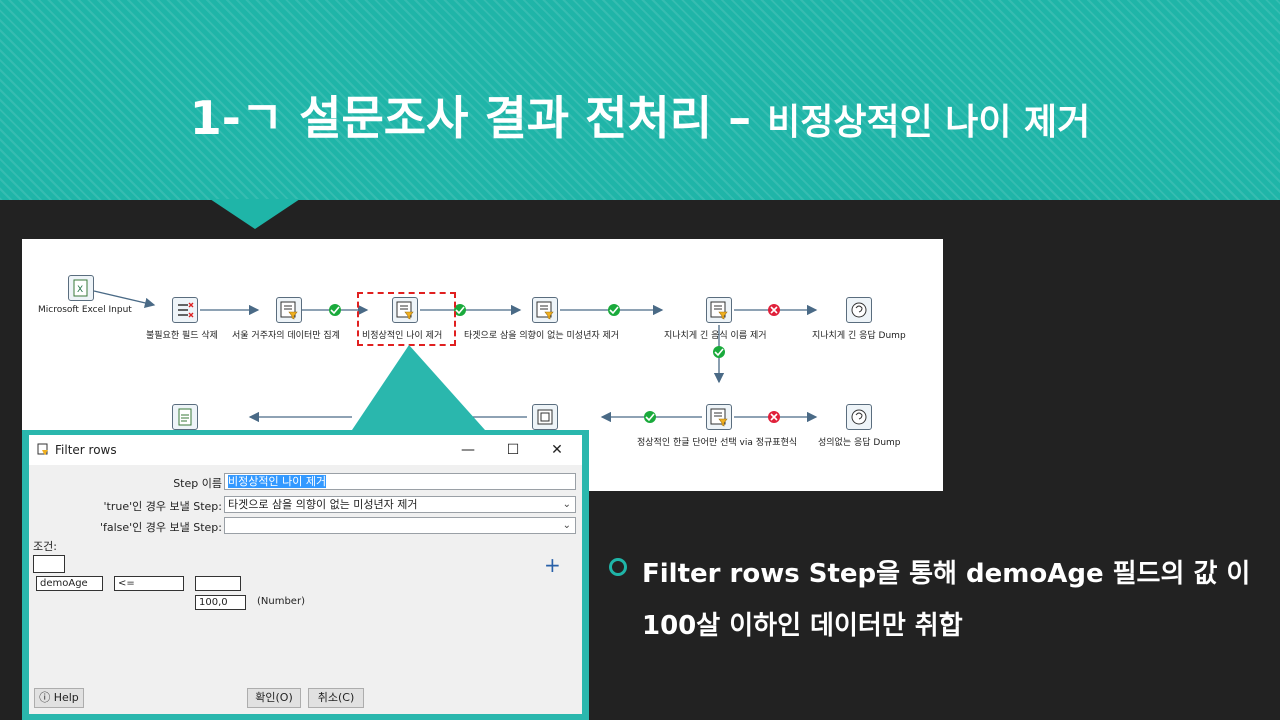 The image size is (1280, 720). What do you see at coordinates (513, 450) in the screenshot?
I see `maximize-button: ☐` at bounding box center [513, 450].